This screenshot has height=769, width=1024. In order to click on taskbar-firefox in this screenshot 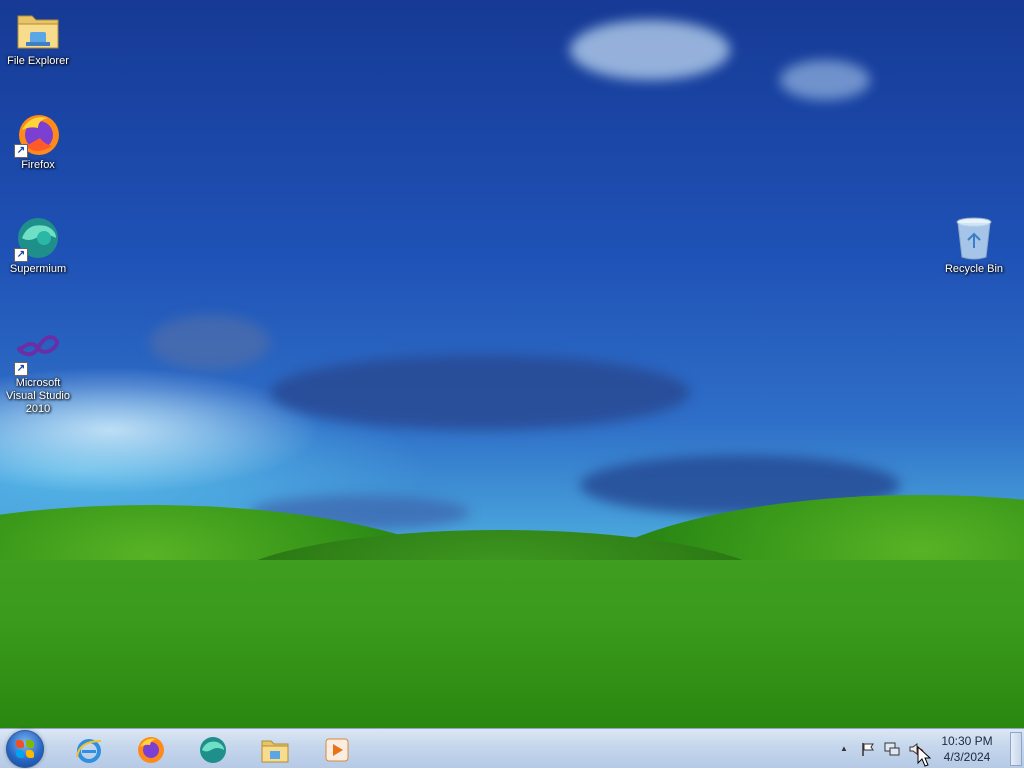, I will do `click(151, 749)`.